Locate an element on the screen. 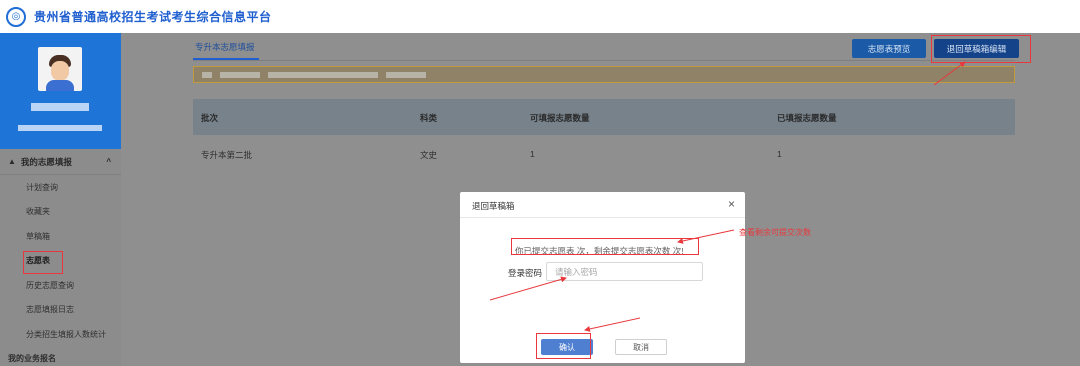 This screenshot has width=1080, height=366. sidebar-item-favorites: 收藏夹 is located at coordinates (60, 212).